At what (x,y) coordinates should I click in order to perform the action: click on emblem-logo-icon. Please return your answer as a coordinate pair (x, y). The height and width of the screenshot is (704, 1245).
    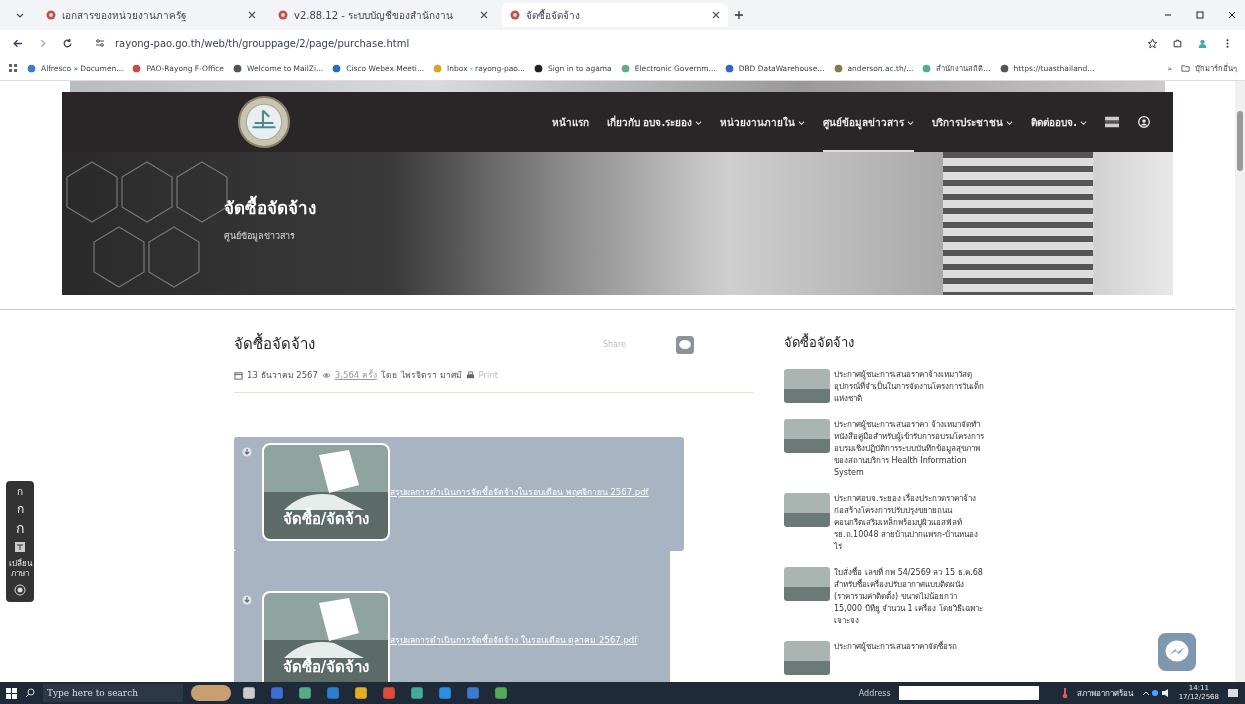
    Looking at the image, I should click on (264, 122).